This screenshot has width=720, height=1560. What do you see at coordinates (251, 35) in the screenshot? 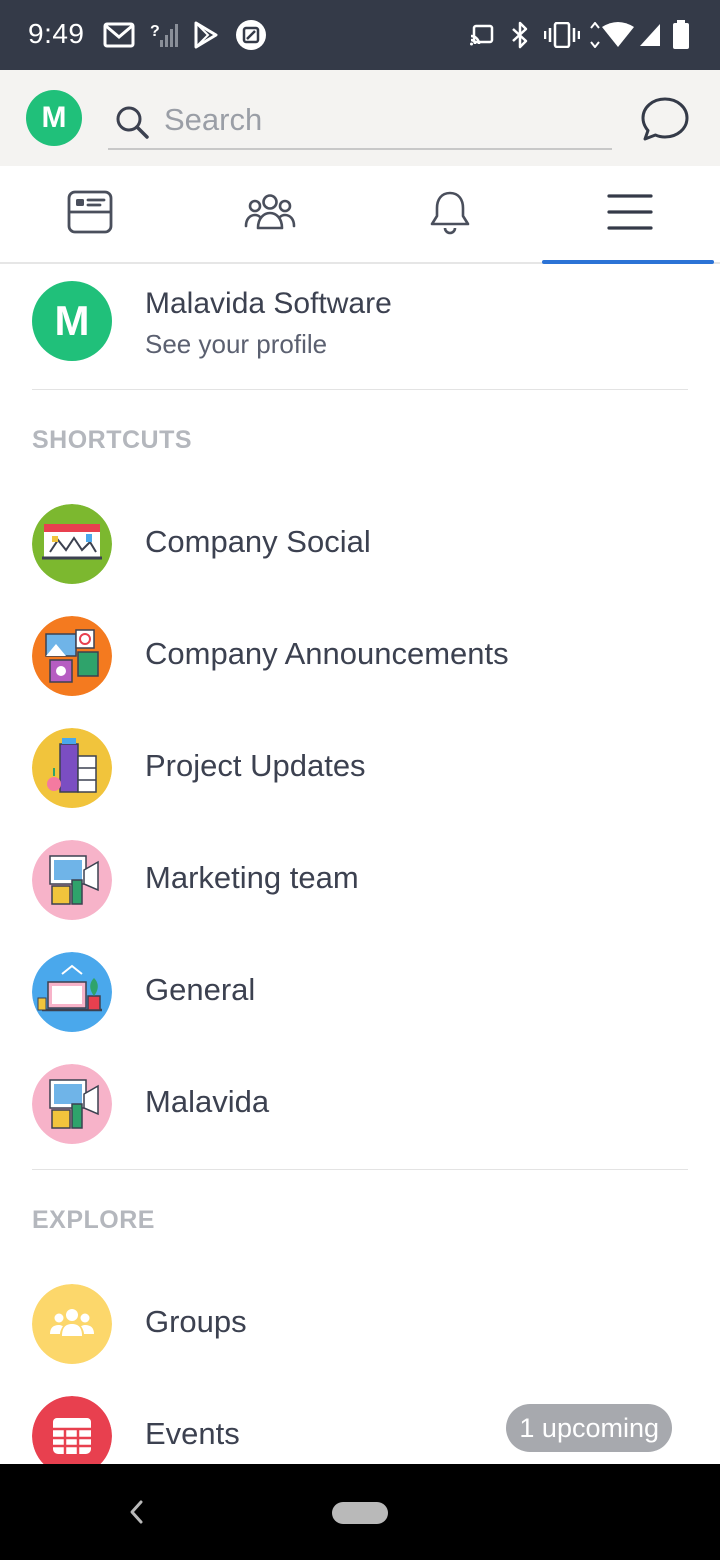
I see `screenshot-icon` at bounding box center [251, 35].